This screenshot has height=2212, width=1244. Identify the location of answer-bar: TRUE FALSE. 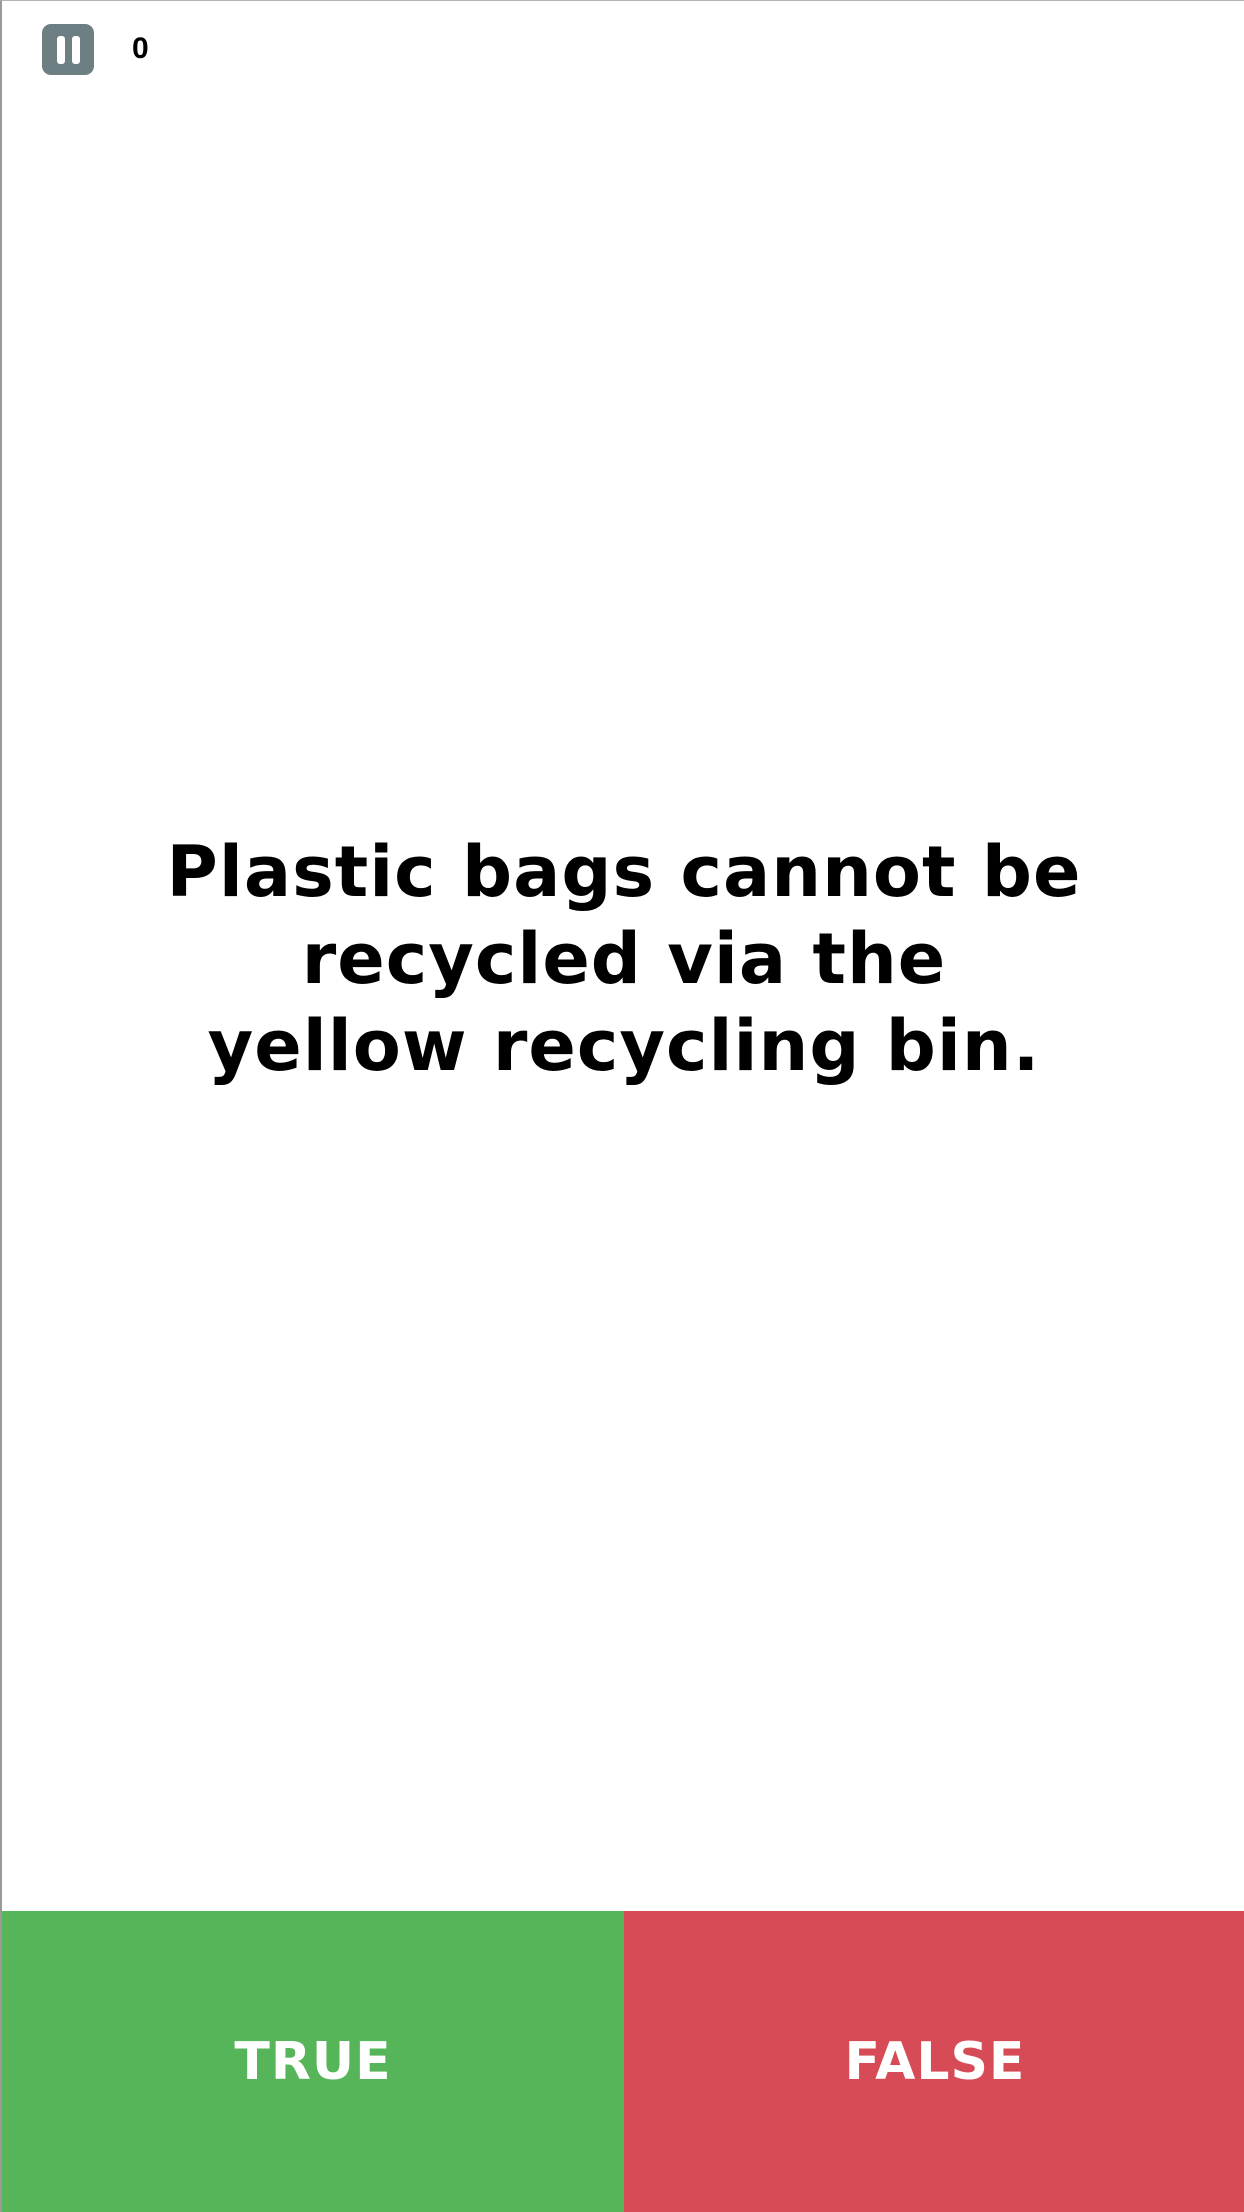
(623, 2061).